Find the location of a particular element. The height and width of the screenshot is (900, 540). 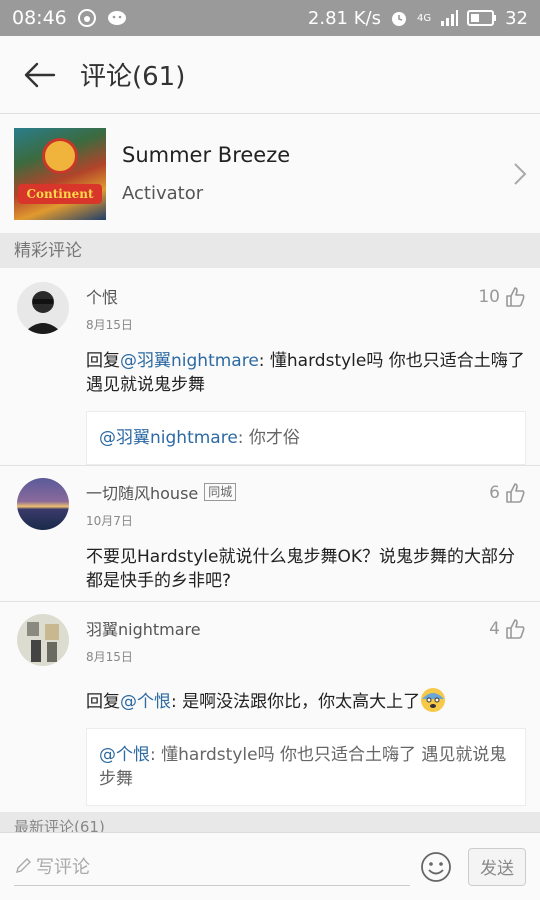

comment-text: : 是啊没法跟你比，你太高大上了 is located at coordinates (296, 702).